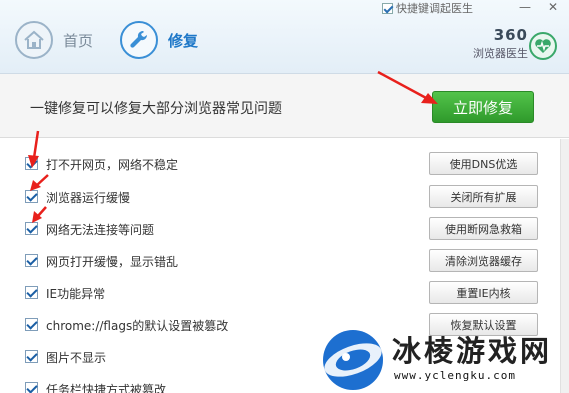 This screenshot has width=569, height=393. Describe the element at coordinates (353, 360) in the screenshot. I see `ice-logo-icon` at that location.